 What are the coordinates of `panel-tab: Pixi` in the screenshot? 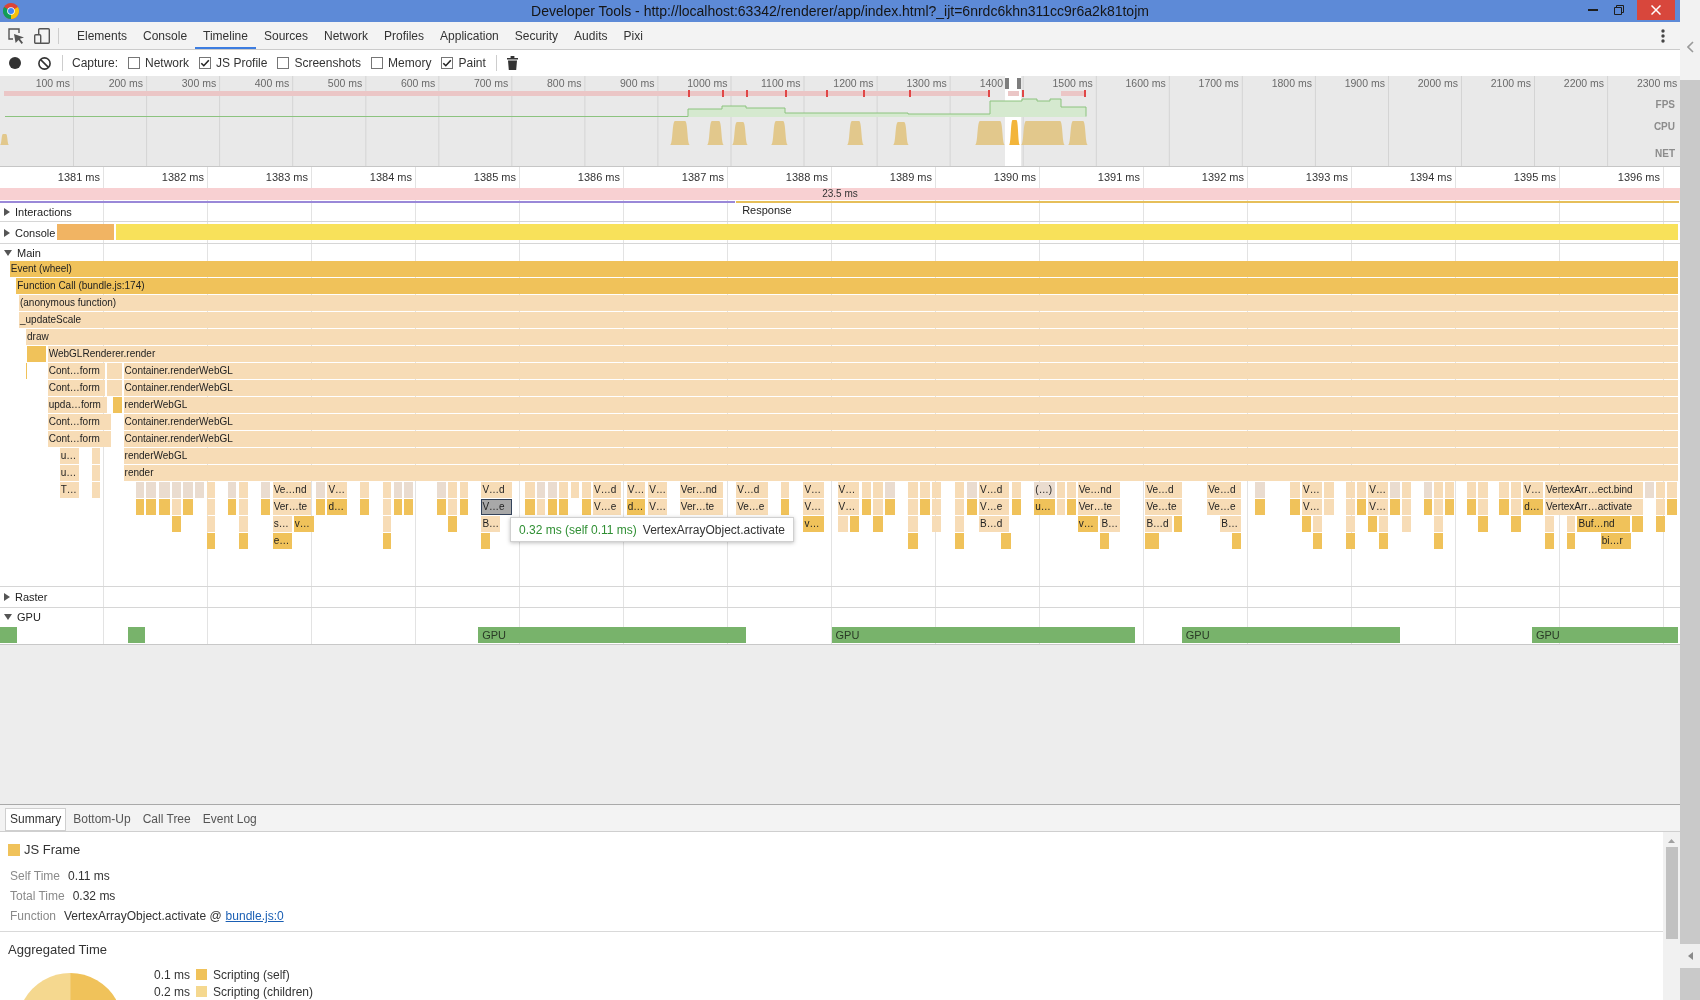 It's located at (633, 35).